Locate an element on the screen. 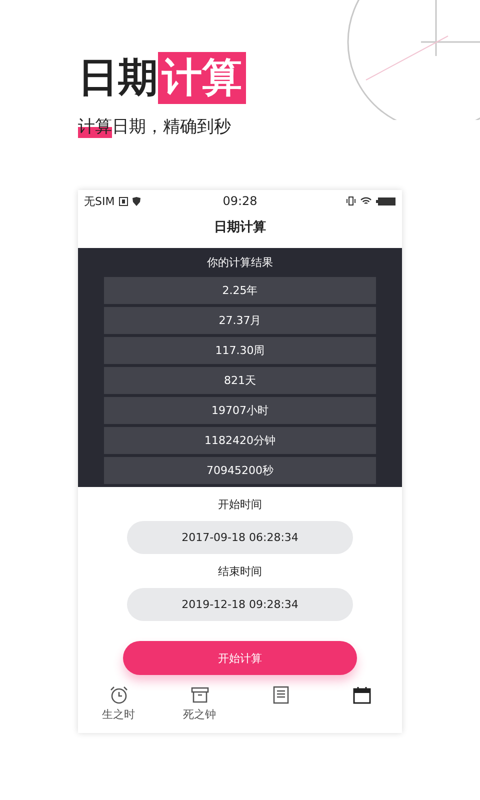 This screenshot has width=480, height=800. carrier-text: 无SIM is located at coordinates (99, 201).